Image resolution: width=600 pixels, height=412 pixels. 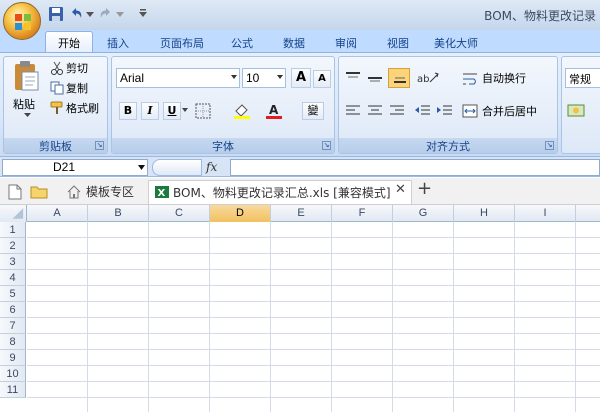 I want to click on fill-color-icon, so click(x=242, y=111).